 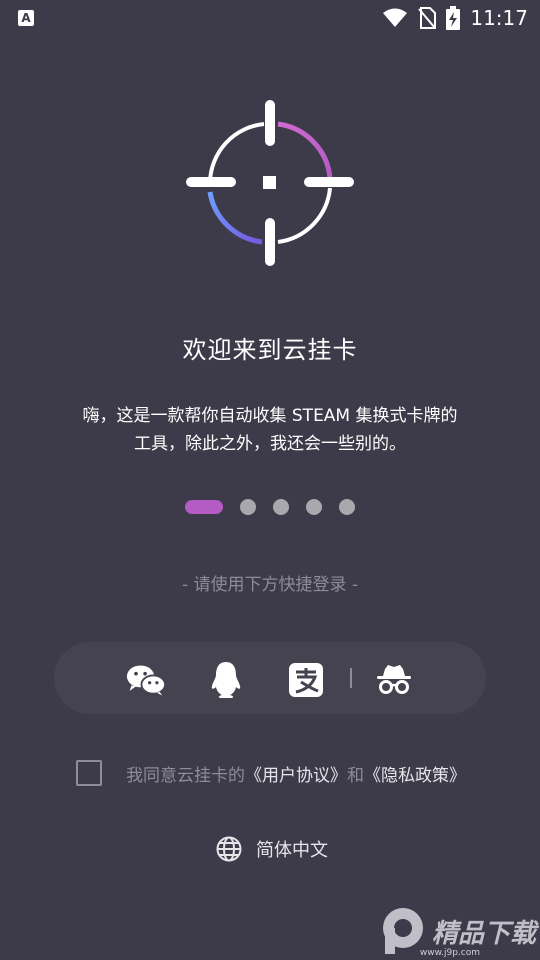 I want to click on alipay-login-icon, so click(x=306, y=680).